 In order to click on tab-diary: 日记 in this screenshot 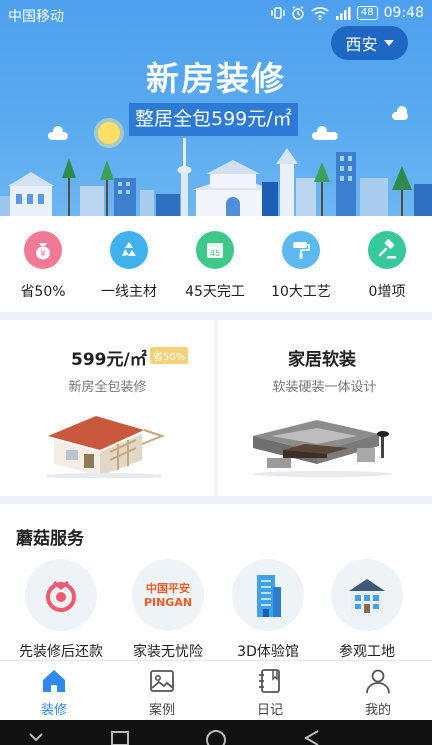, I will do `click(270, 691)`.